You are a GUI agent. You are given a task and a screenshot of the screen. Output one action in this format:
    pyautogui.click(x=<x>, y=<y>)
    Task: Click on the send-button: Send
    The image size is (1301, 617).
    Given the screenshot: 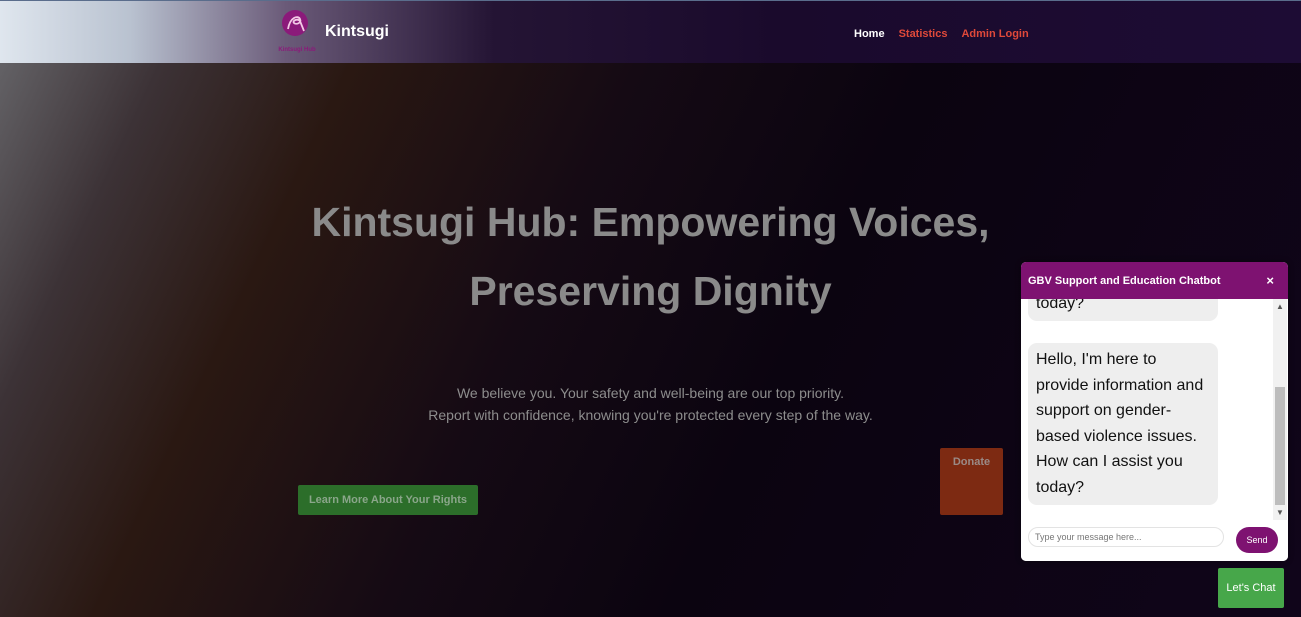 What is the action you would take?
    pyautogui.click(x=1257, y=540)
    